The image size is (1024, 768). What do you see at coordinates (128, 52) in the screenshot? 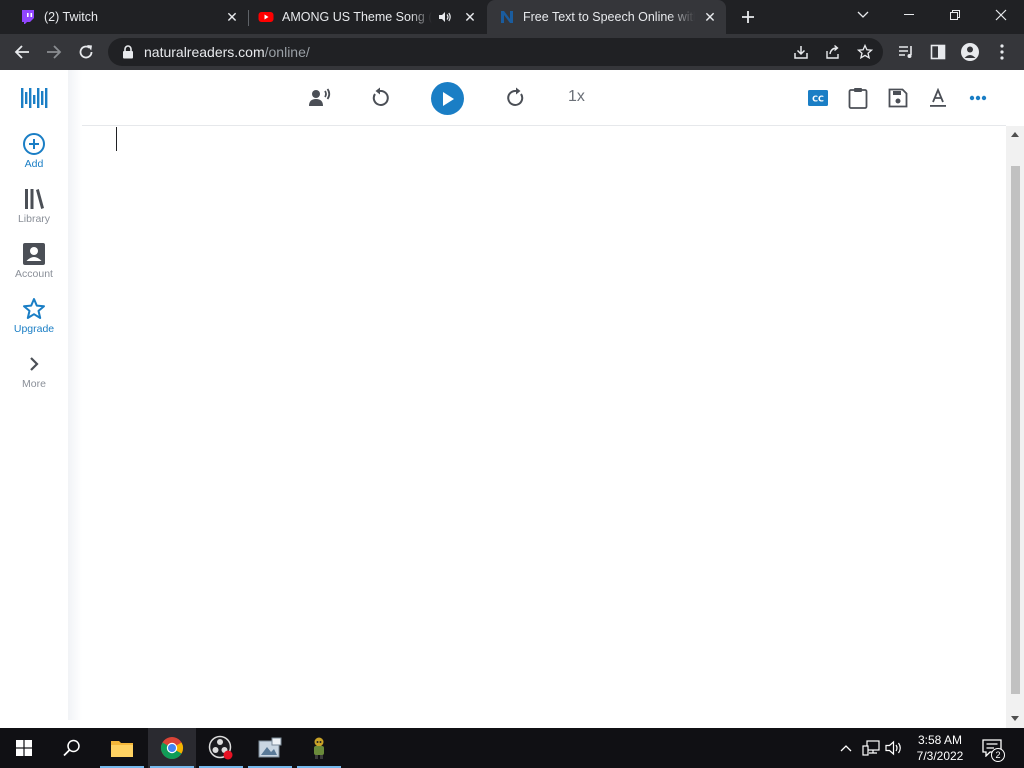
I see `lock-icon` at bounding box center [128, 52].